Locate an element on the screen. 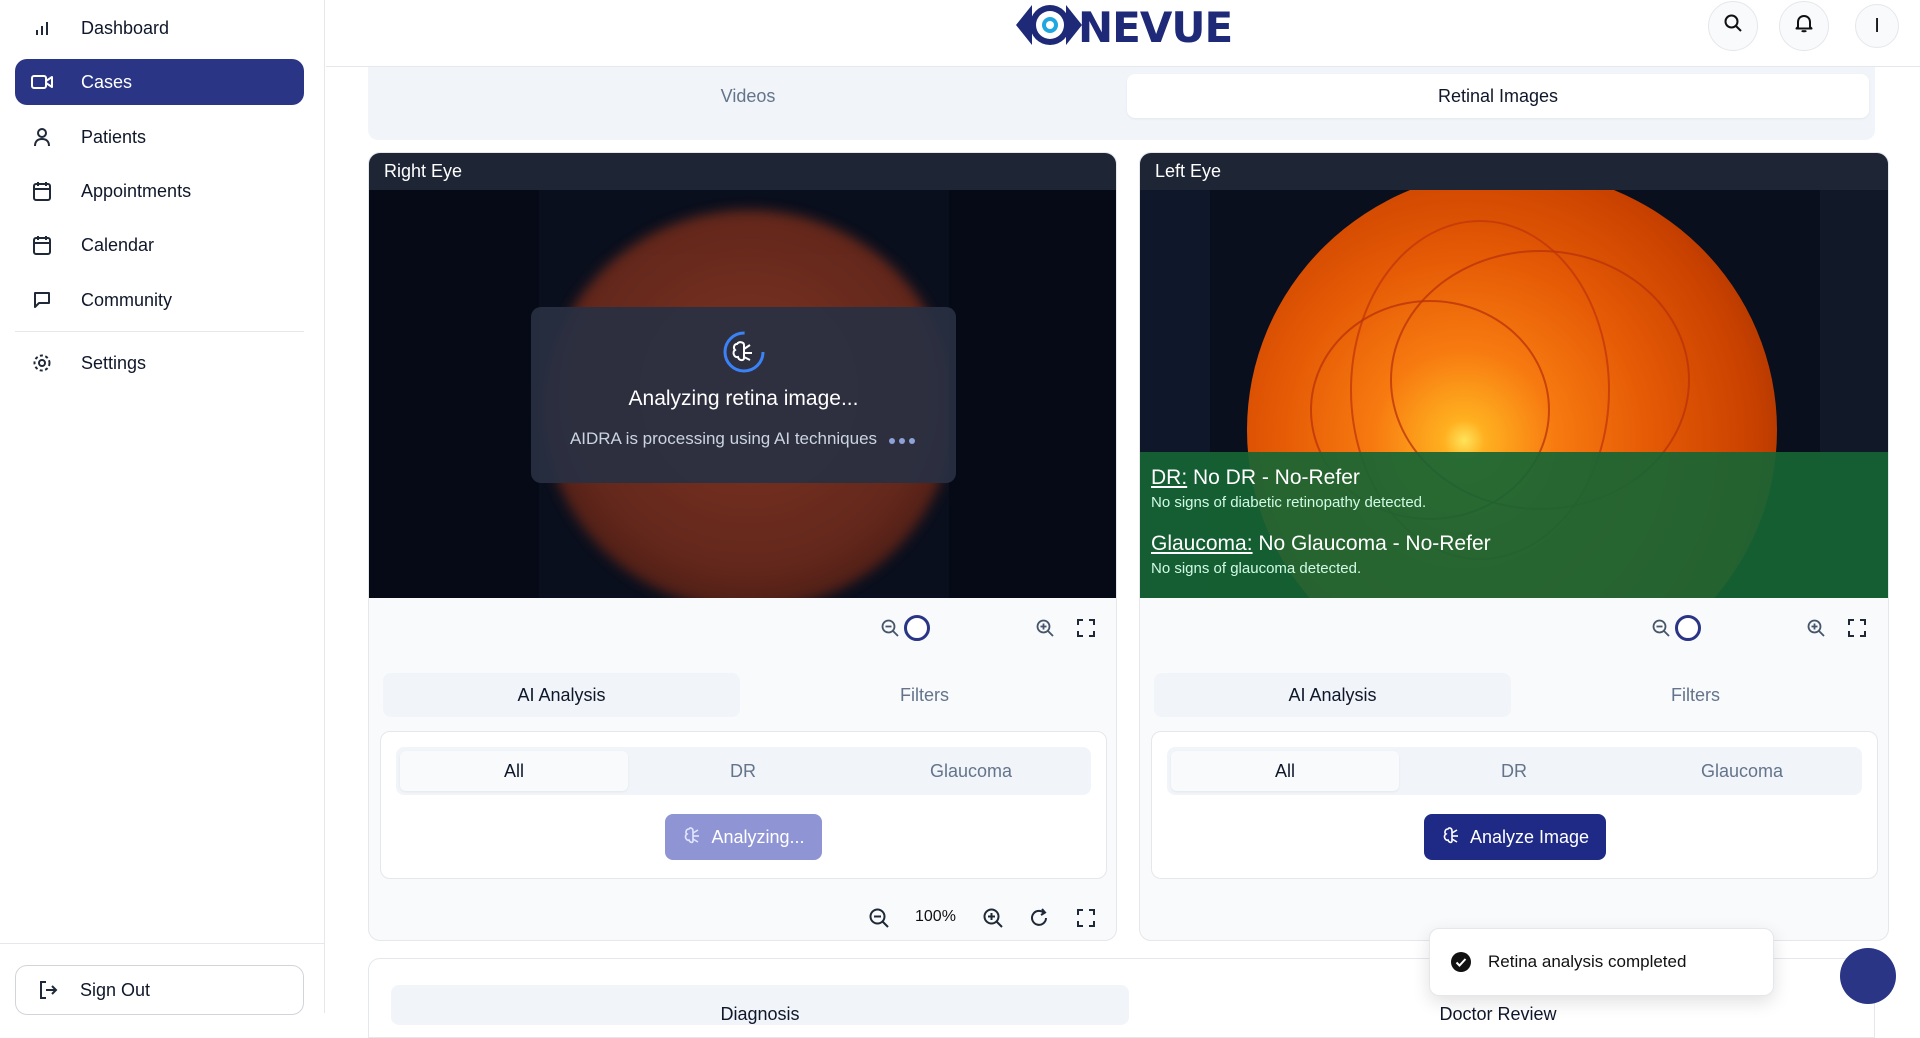  analyzing-subtitle-text: AIDRA is processing using AI techniques is located at coordinates (723, 438).